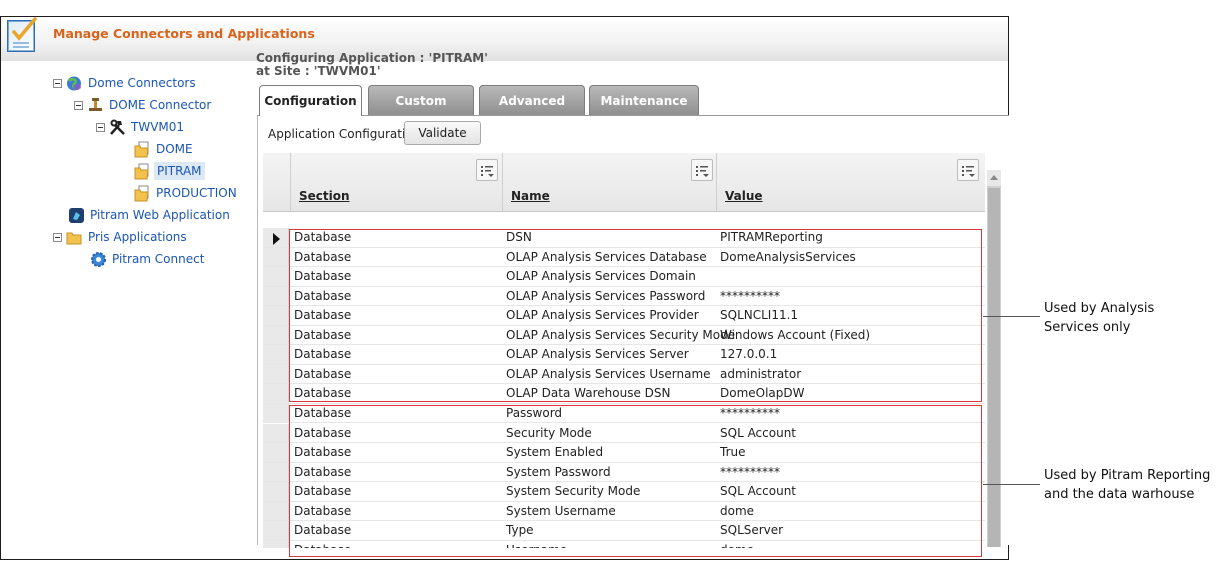 The width and height of the screenshot is (1225, 565). I want to click on tree-item-twvm01: TWVM01, so click(141, 127).